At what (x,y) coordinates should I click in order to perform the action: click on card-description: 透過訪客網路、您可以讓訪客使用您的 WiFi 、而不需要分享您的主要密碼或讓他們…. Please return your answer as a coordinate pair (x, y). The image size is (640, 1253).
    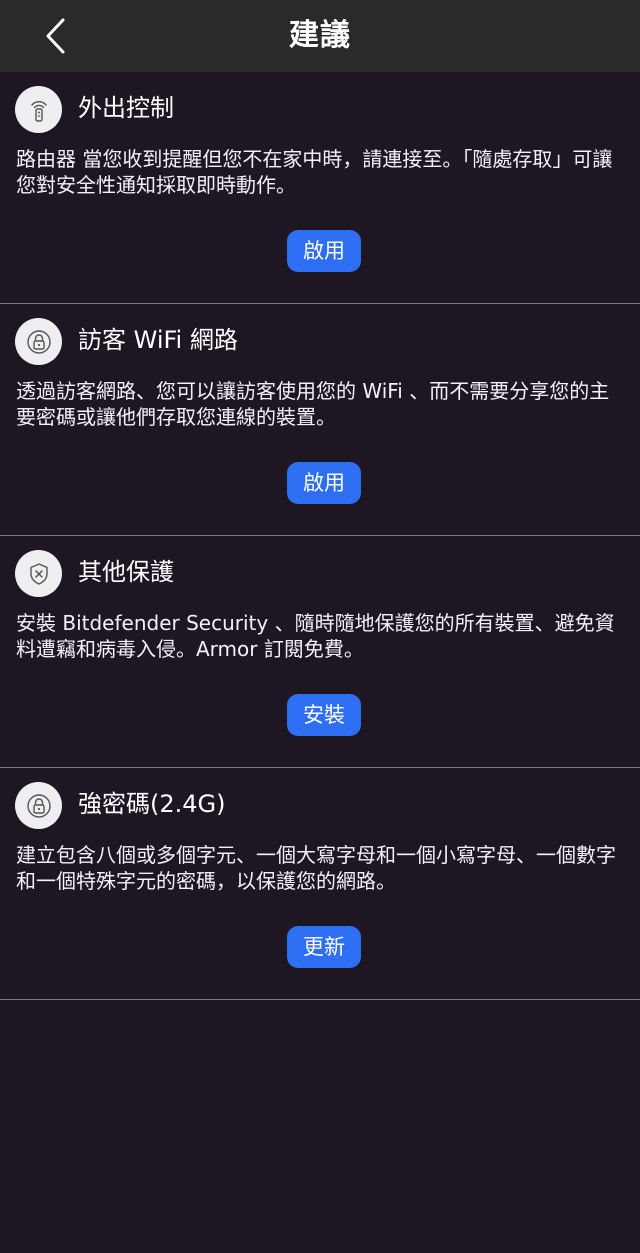
    Looking at the image, I should click on (313, 404).